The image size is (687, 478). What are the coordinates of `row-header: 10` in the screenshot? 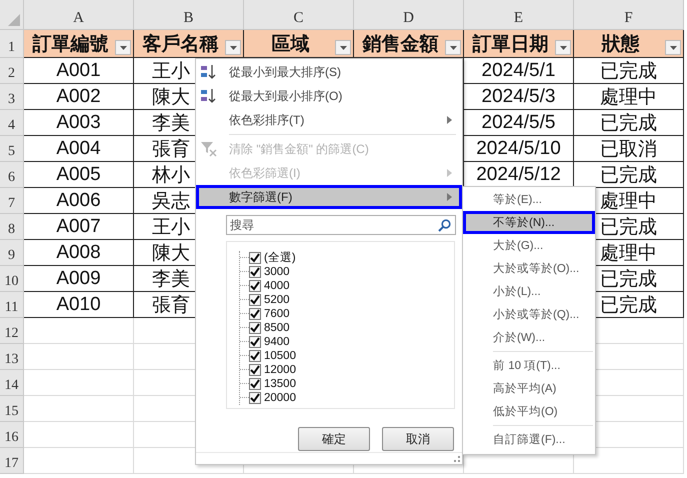 It's located at (12, 279).